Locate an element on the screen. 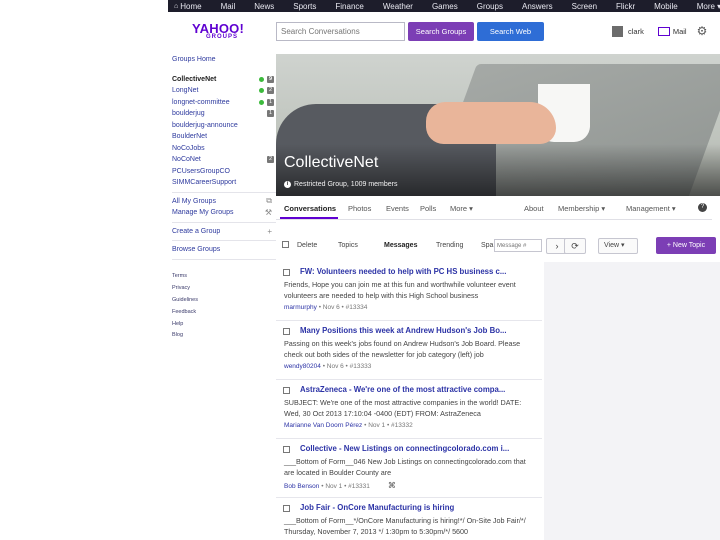 This screenshot has height=540, width=720. footer-link: Help is located at coordinates (224, 324).